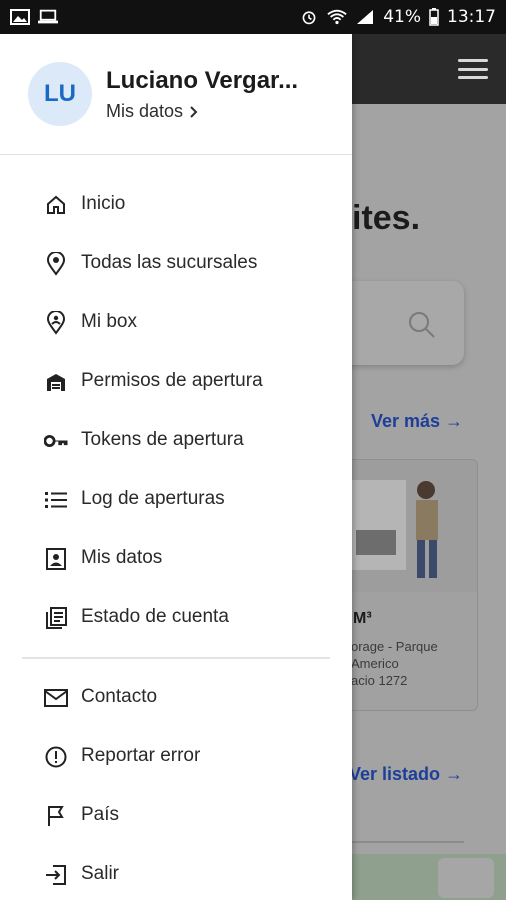  Describe the element at coordinates (194, 111) in the screenshot. I see `chevron-right-icon` at that location.